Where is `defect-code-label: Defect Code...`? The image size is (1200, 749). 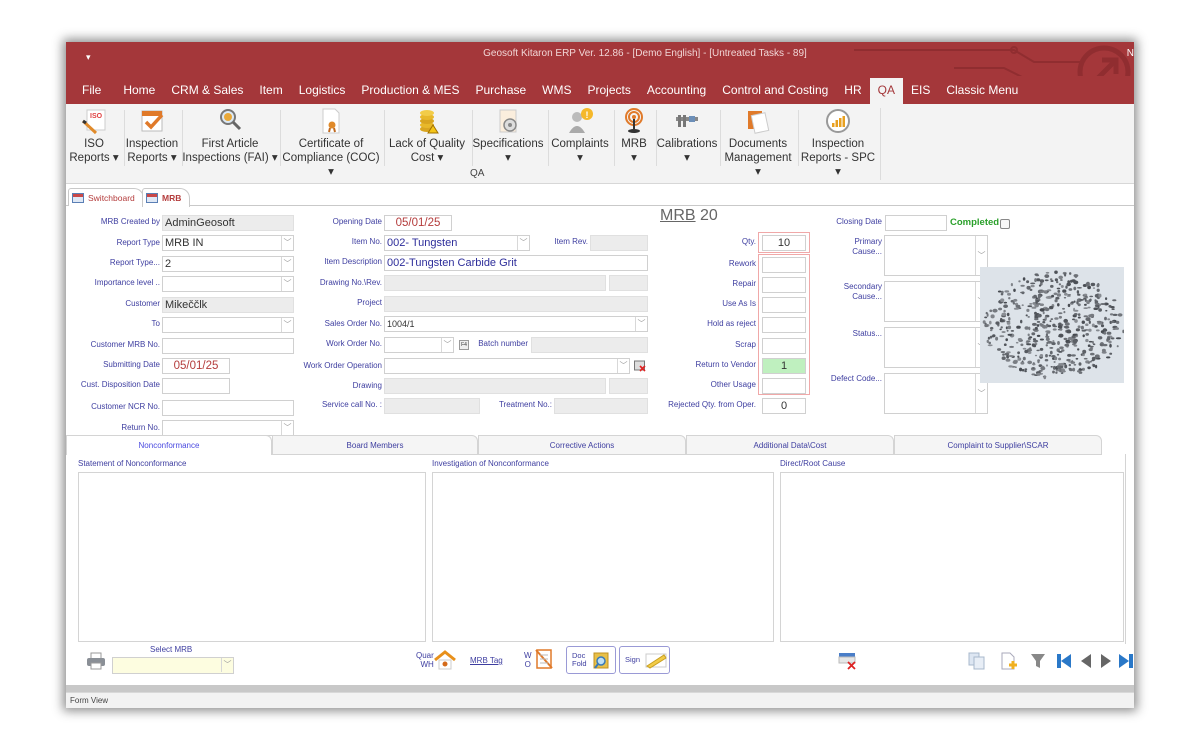
defect-code-label: Defect Code... is located at coordinates (856, 378).